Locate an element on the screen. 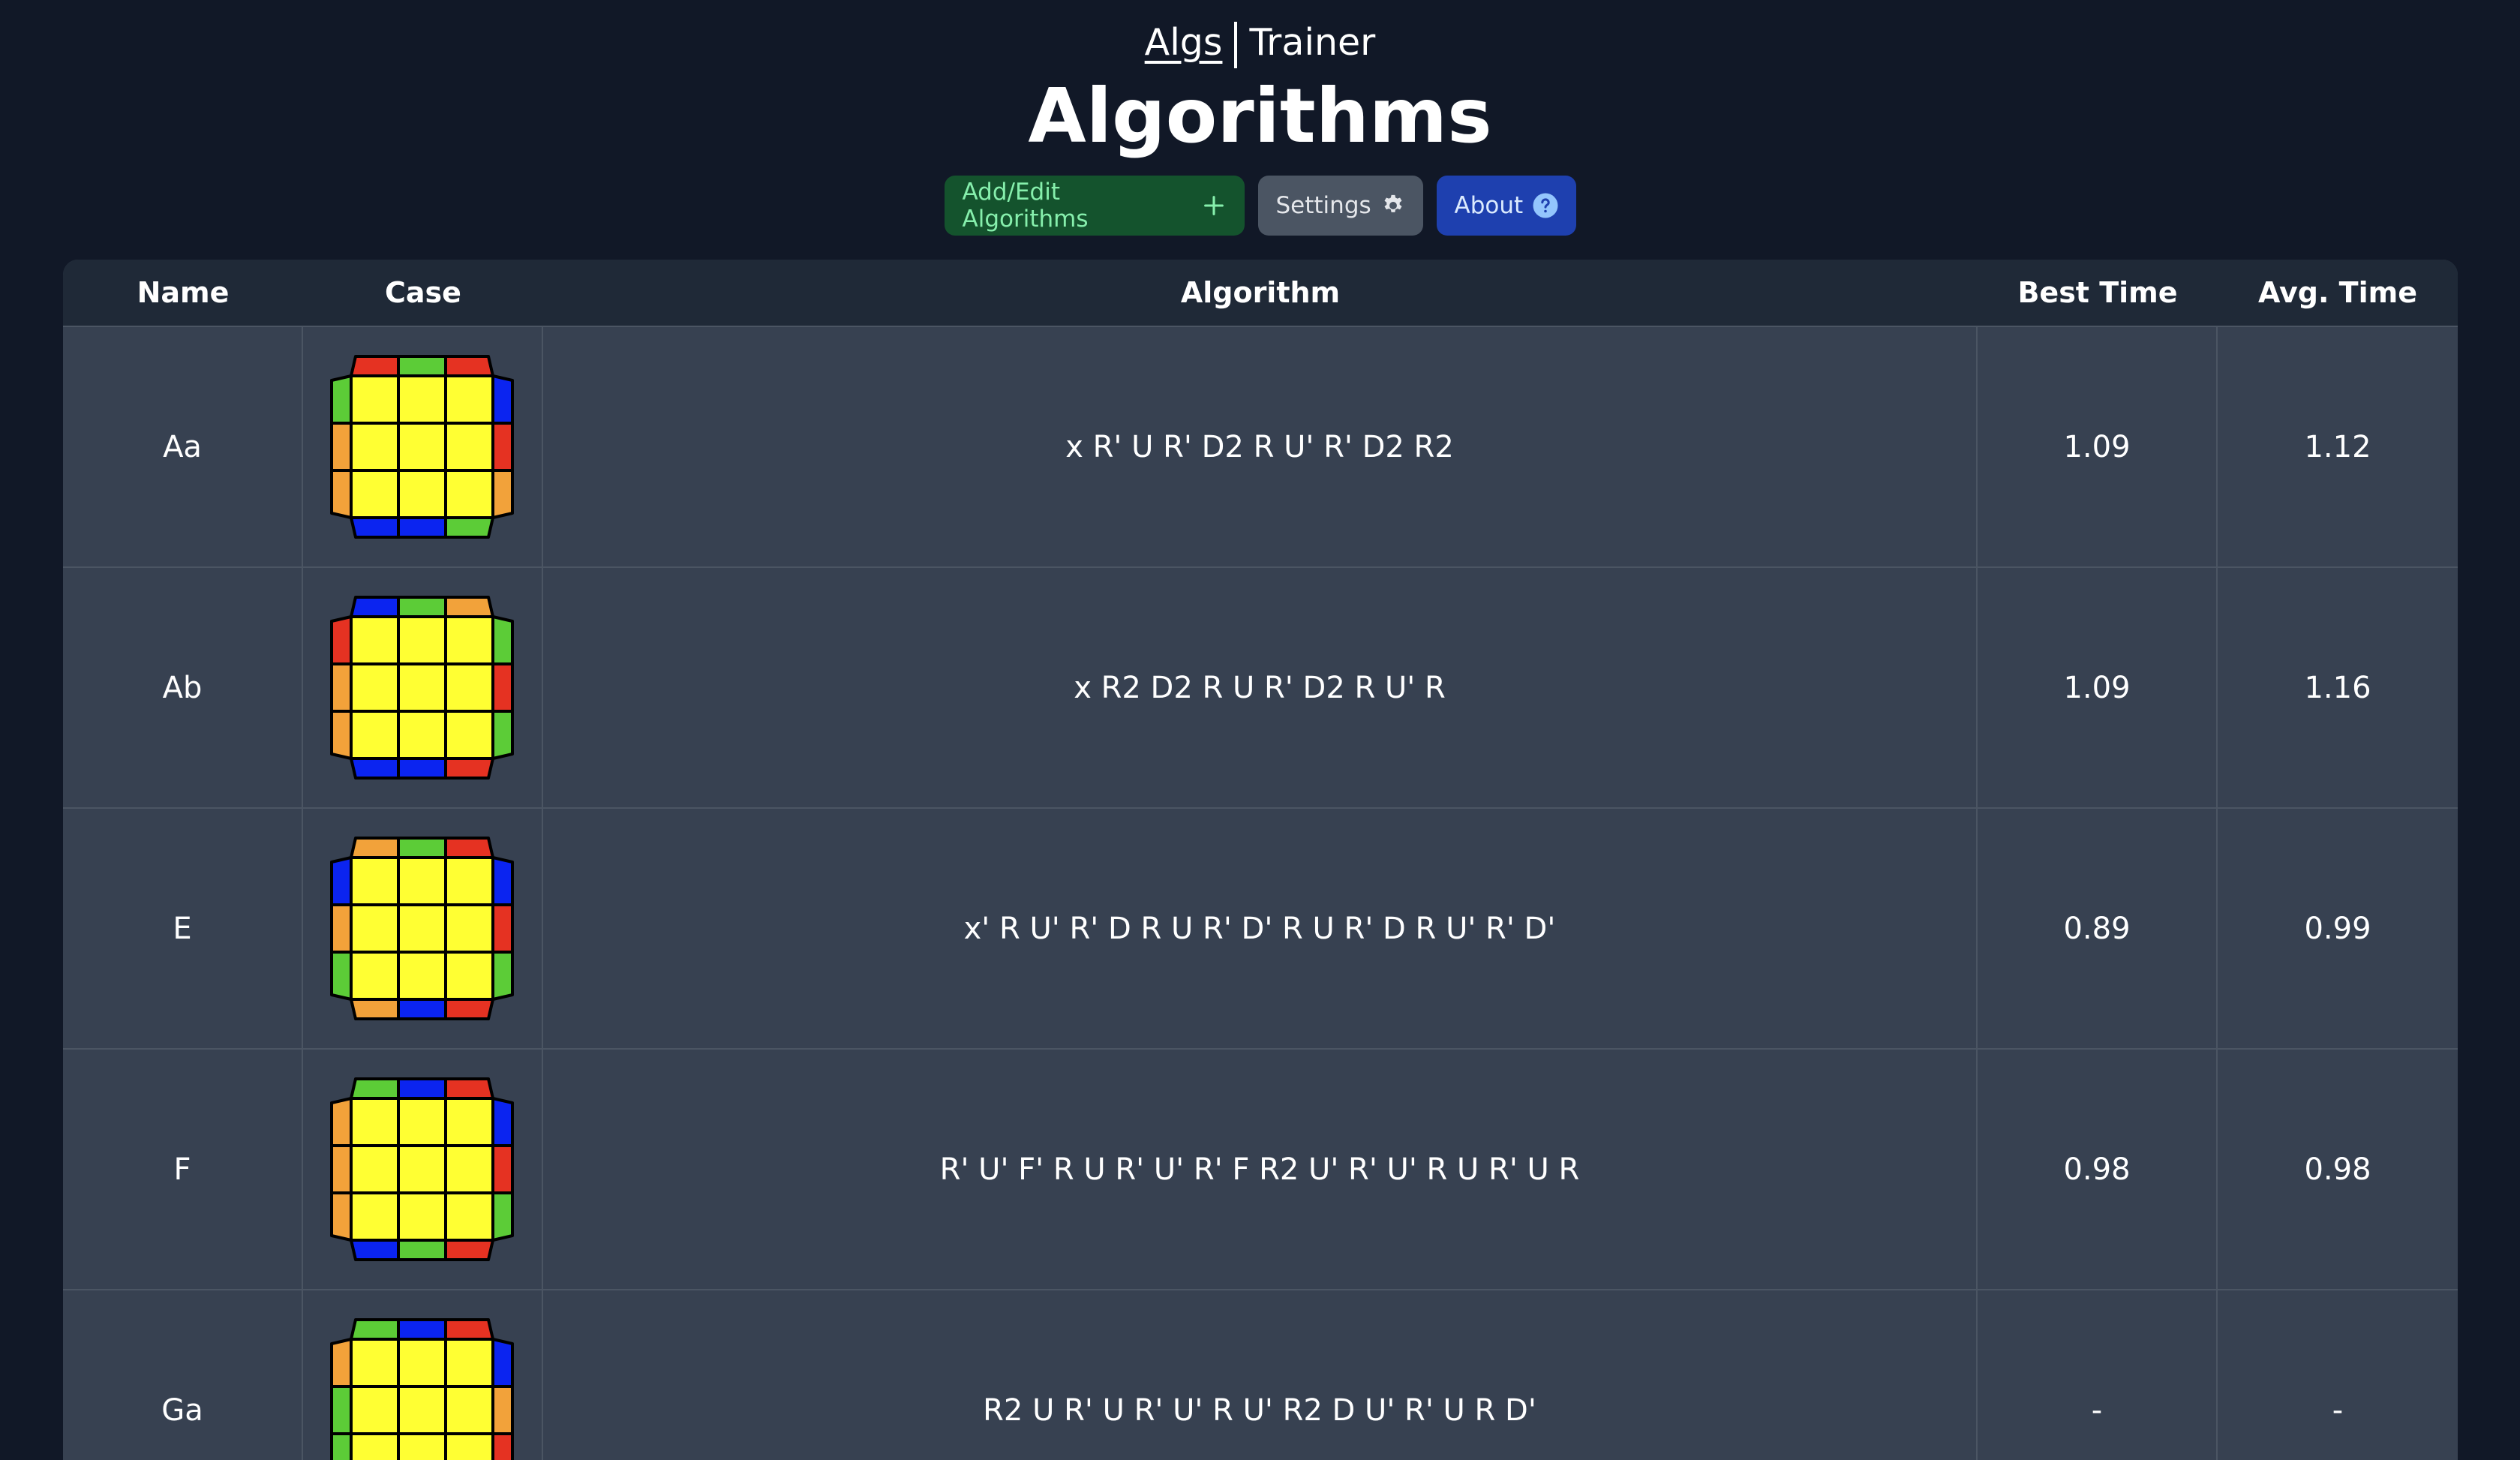 This screenshot has height=1460, width=2520. avg-time: 1.12 is located at coordinates (2338, 446).